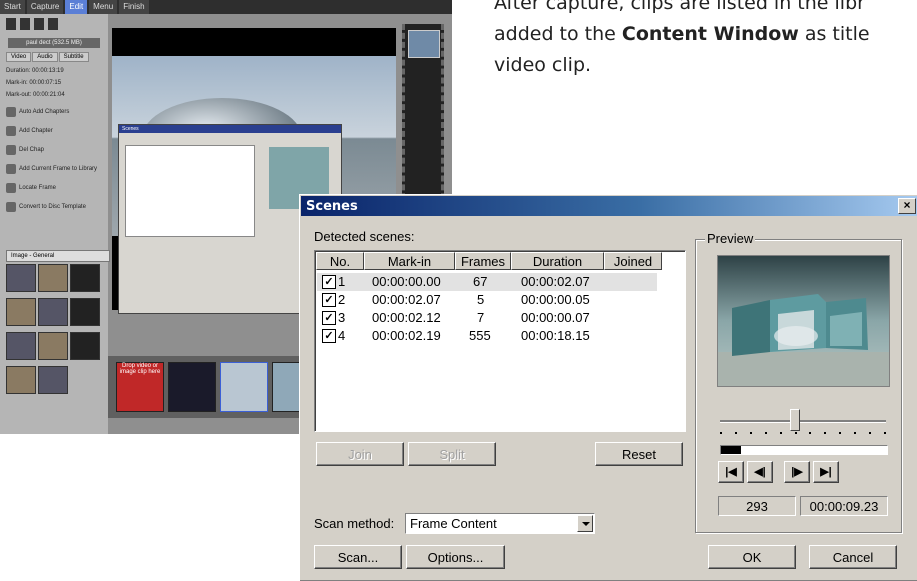 Image resolution: width=917 pixels, height=581 pixels. I want to click on auto-add-chapters-button: Auto Add Chapters, so click(54, 112).